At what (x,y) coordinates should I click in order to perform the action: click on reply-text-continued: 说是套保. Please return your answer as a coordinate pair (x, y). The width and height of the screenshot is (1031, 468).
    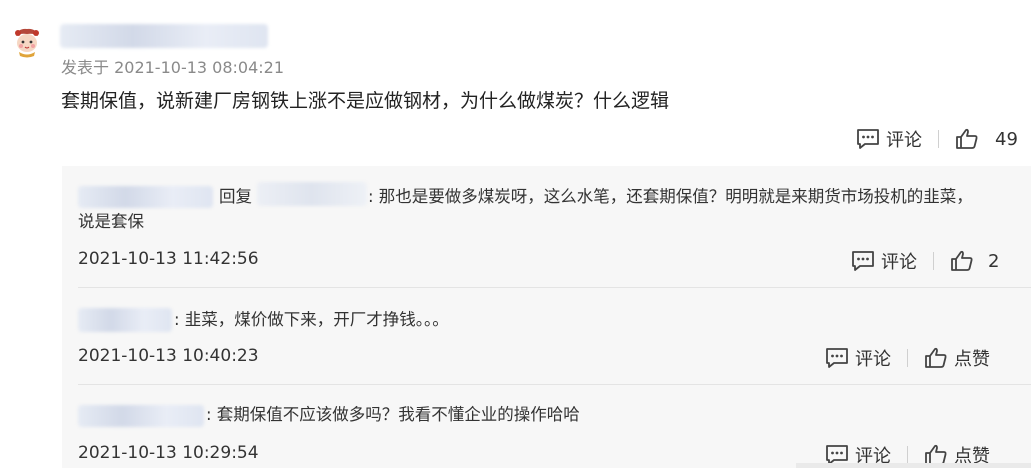
    Looking at the image, I should click on (111, 221).